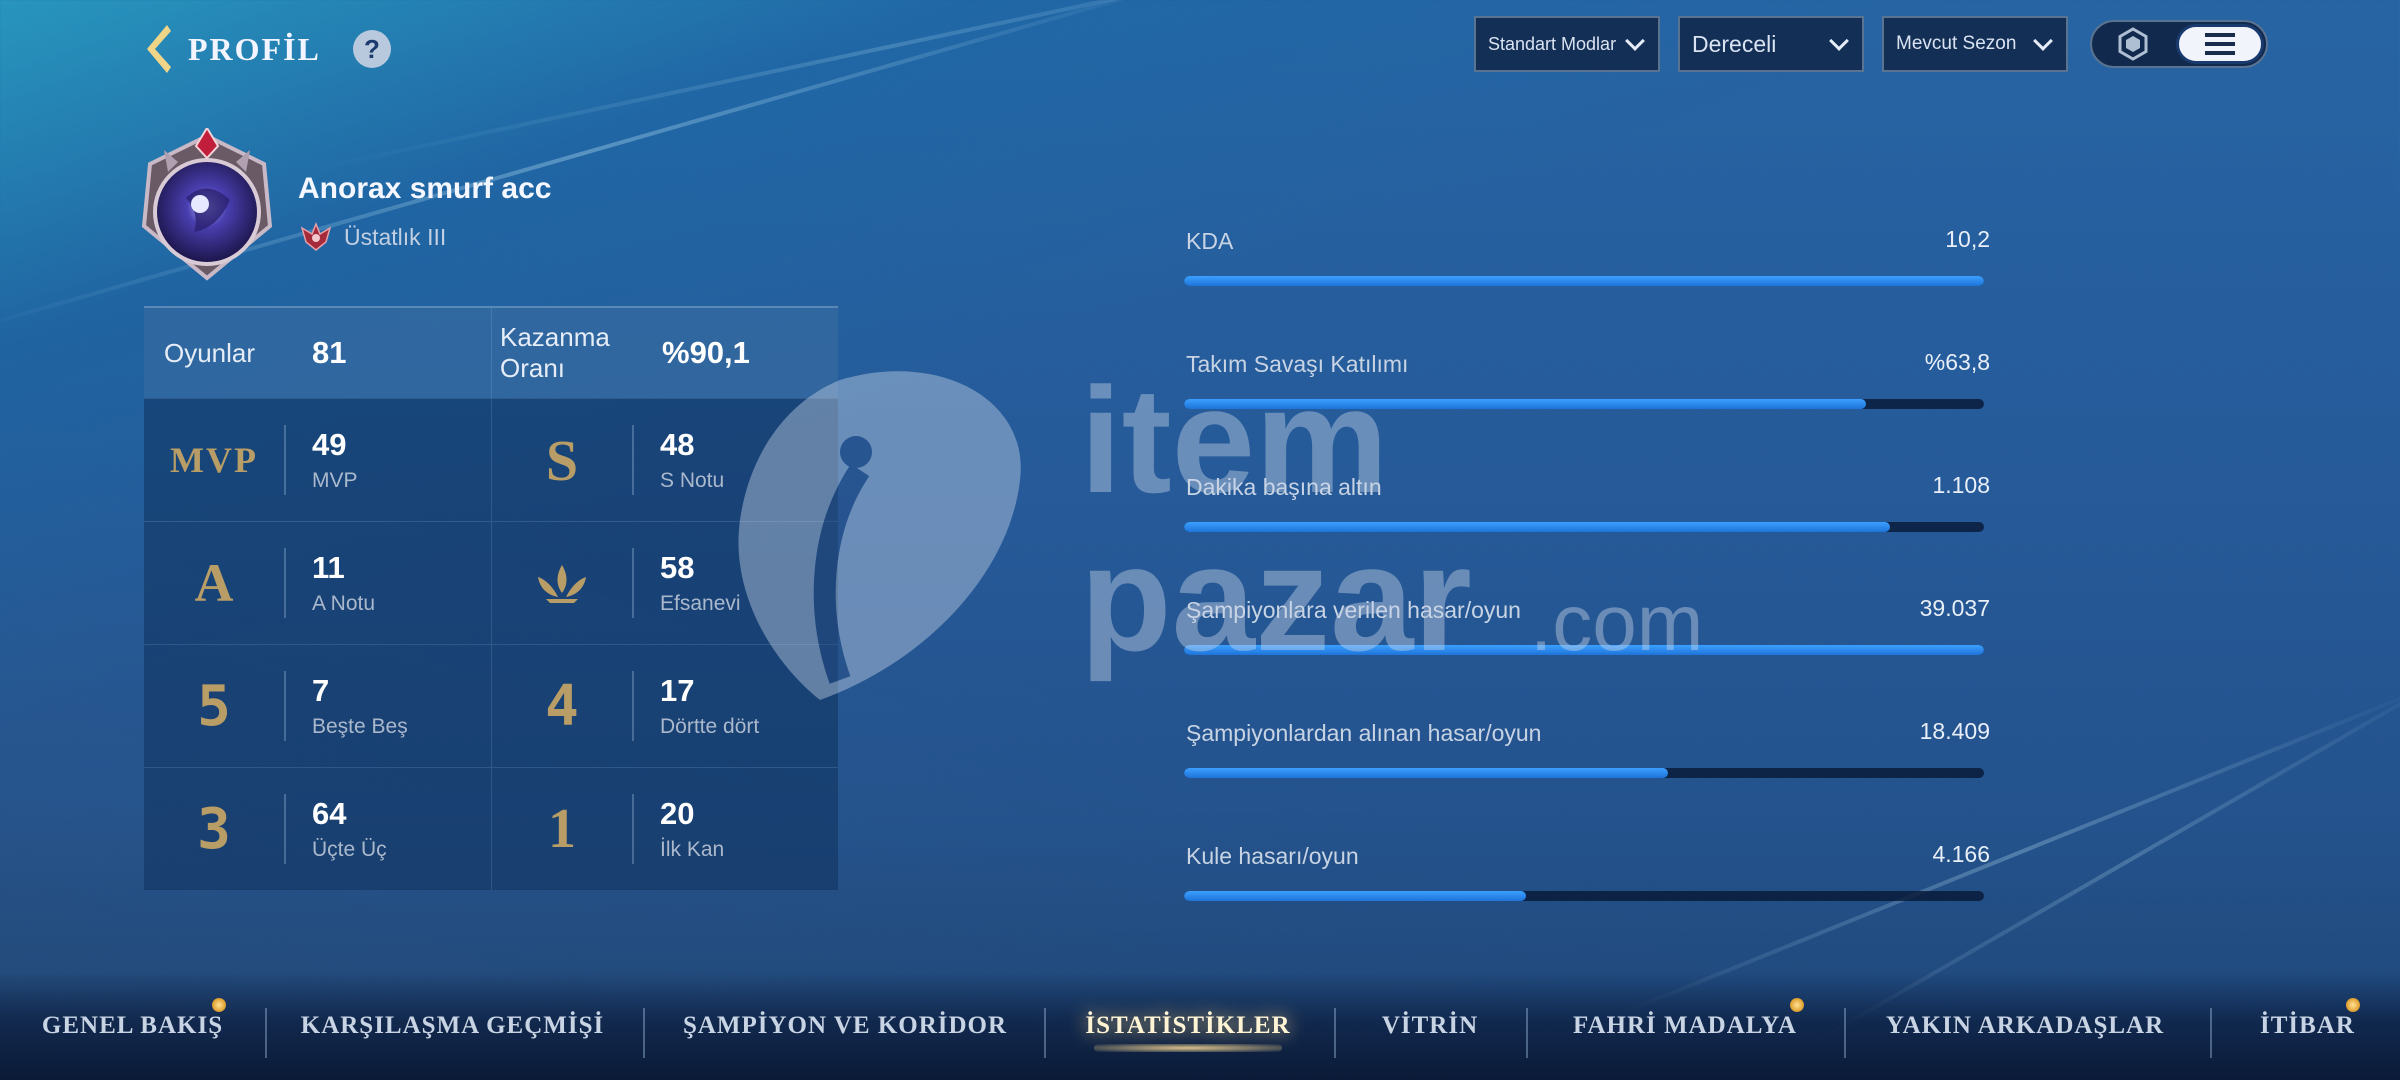 Image resolution: width=2400 pixels, height=1080 pixels. I want to click on stat-label: A Notu, so click(344, 603).